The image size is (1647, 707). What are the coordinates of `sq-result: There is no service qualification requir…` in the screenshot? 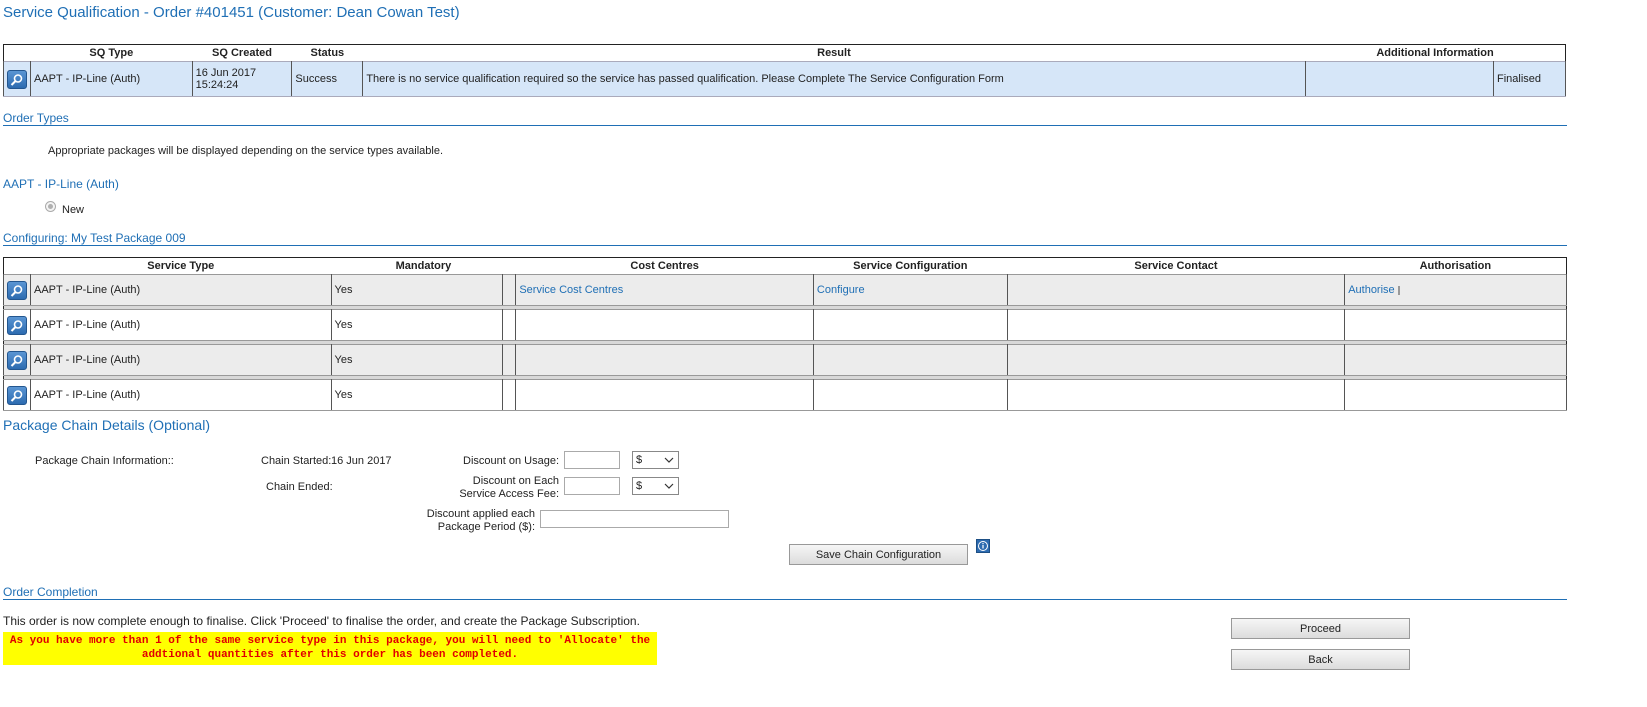 It's located at (834, 79).